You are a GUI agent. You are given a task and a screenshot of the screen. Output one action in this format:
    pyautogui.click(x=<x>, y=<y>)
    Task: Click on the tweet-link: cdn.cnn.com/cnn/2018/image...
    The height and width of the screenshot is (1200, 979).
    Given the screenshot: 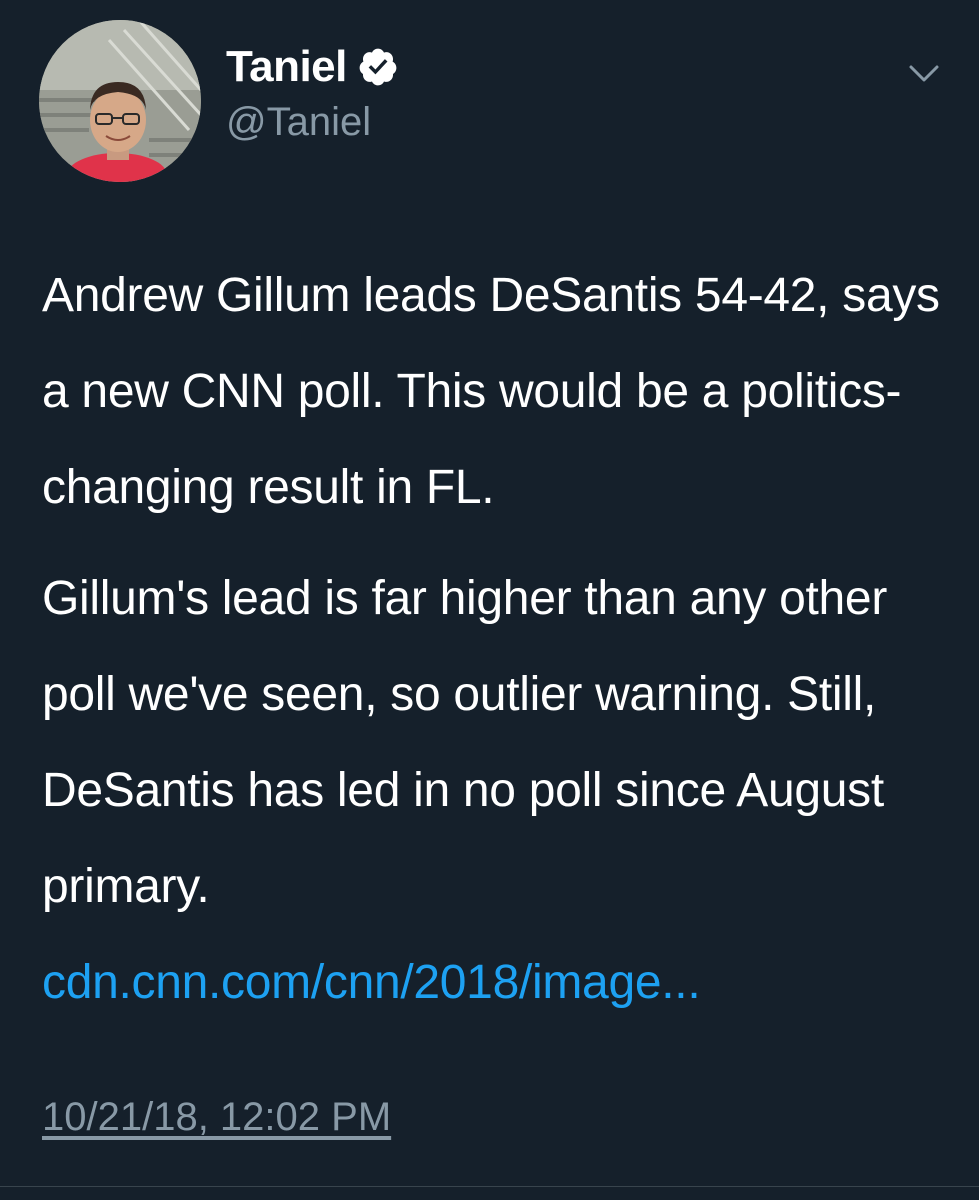 What is the action you would take?
    pyautogui.click(x=497, y=983)
    